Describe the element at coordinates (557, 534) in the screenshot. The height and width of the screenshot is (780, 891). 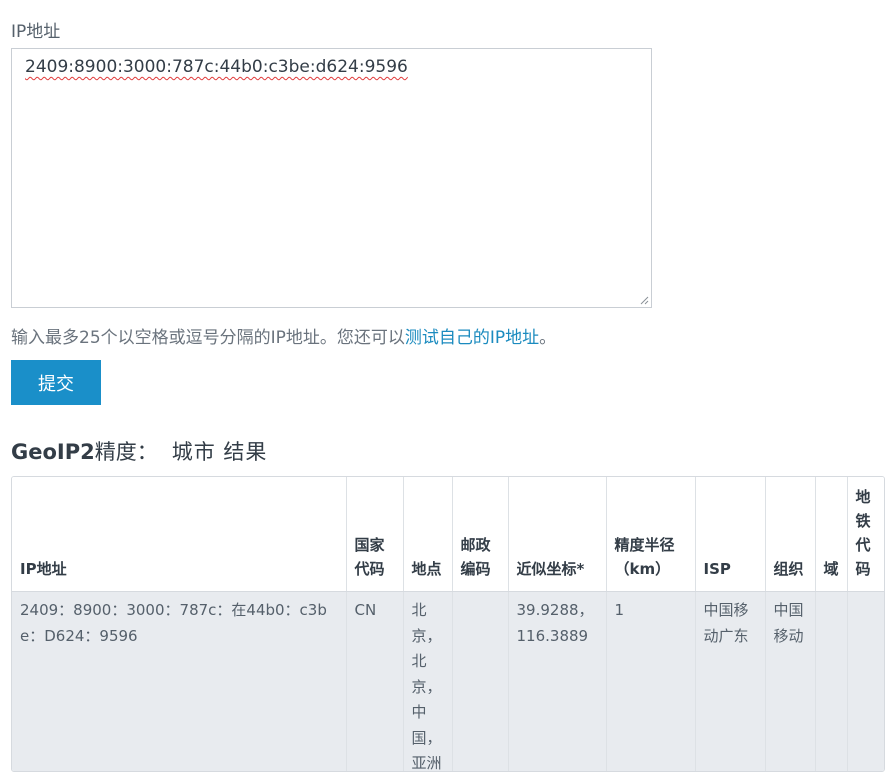
I see `header-coordinates: 近似坐标*` at that location.